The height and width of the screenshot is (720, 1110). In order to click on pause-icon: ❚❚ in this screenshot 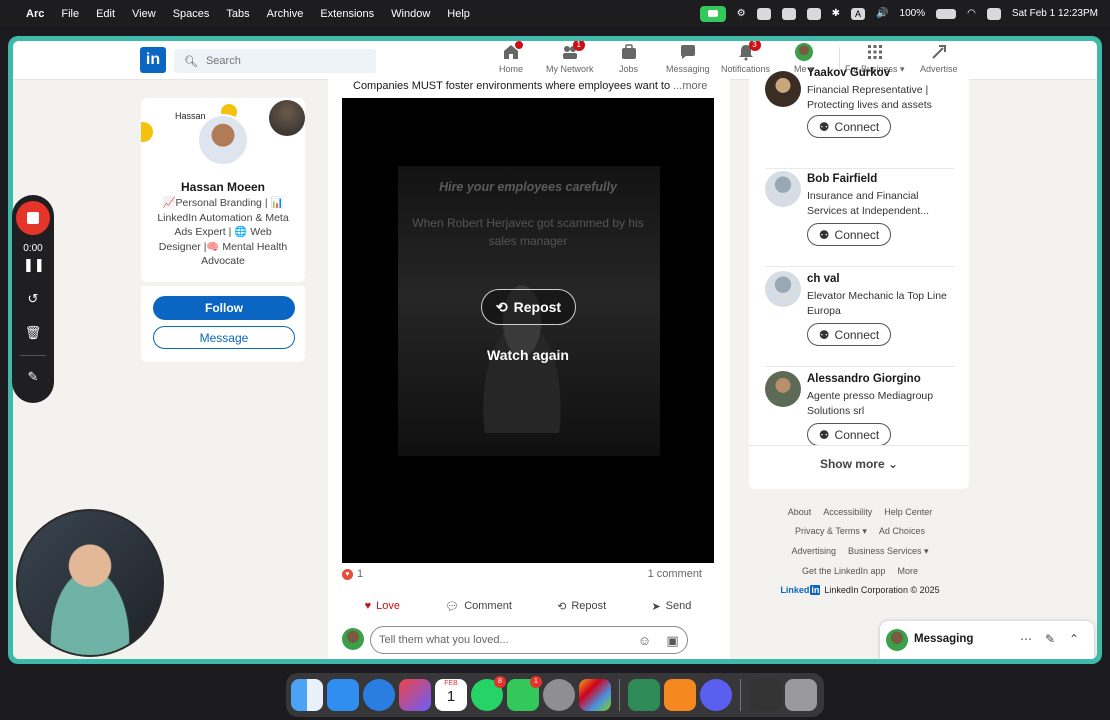, I will do `click(34, 265)`.